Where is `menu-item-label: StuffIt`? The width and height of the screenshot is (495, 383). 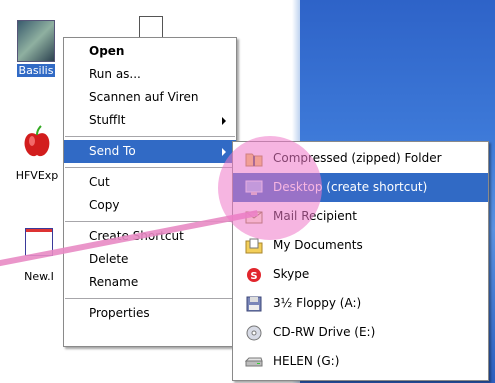 menu-item-label: StuffIt is located at coordinates (107, 120).